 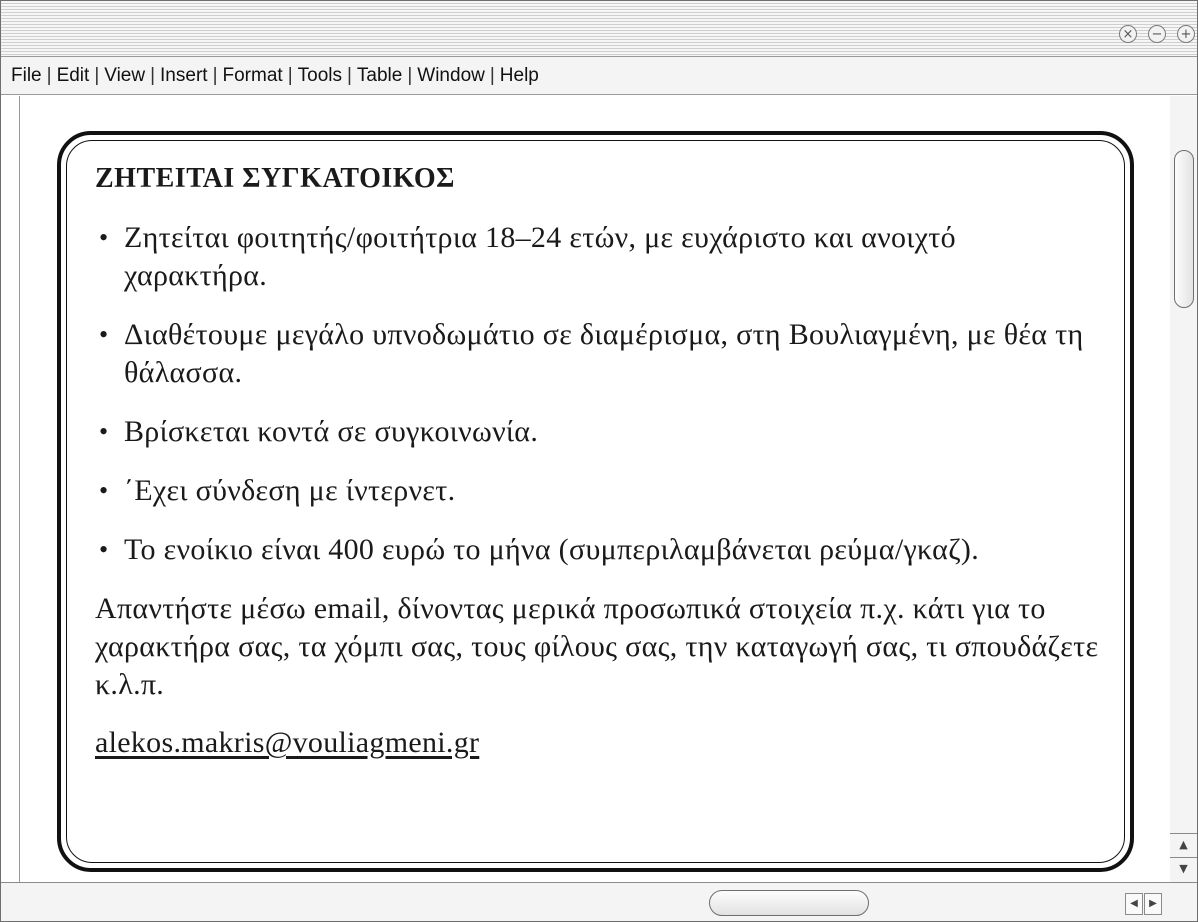 What do you see at coordinates (599, 901) in the screenshot?
I see `horizontal-scrollbar: ◀ ▶` at bounding box center [599, 901].